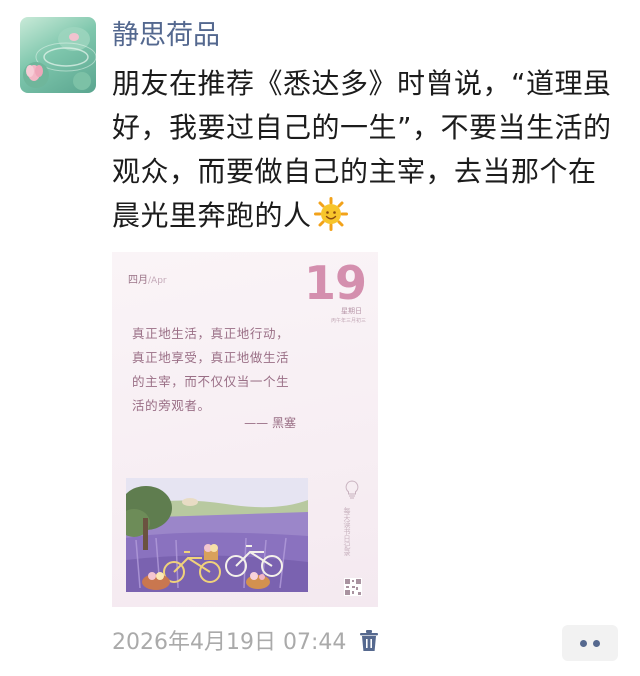  Describe the element at coordinates (353, 587) in the screenshot. I see `qr-code-icon` at that location.